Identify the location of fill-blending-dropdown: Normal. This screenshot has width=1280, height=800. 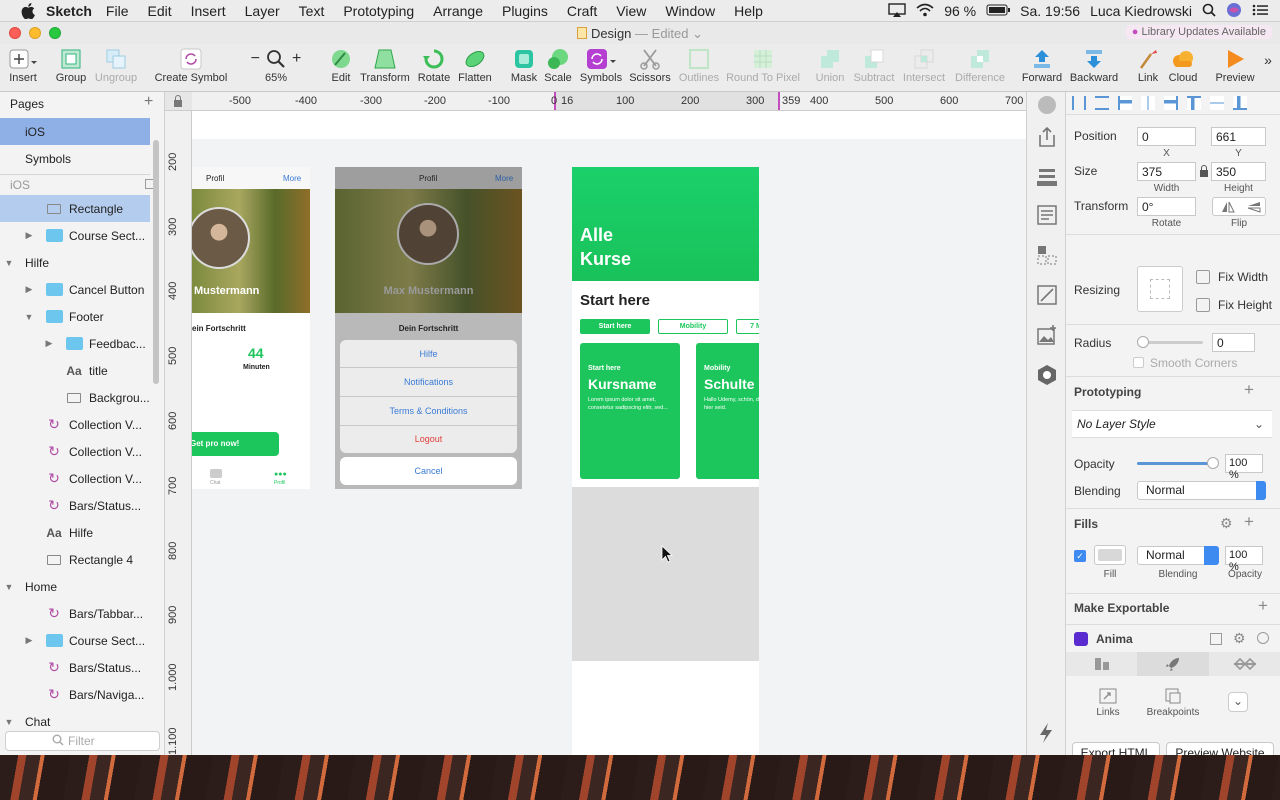
(1178, 555).